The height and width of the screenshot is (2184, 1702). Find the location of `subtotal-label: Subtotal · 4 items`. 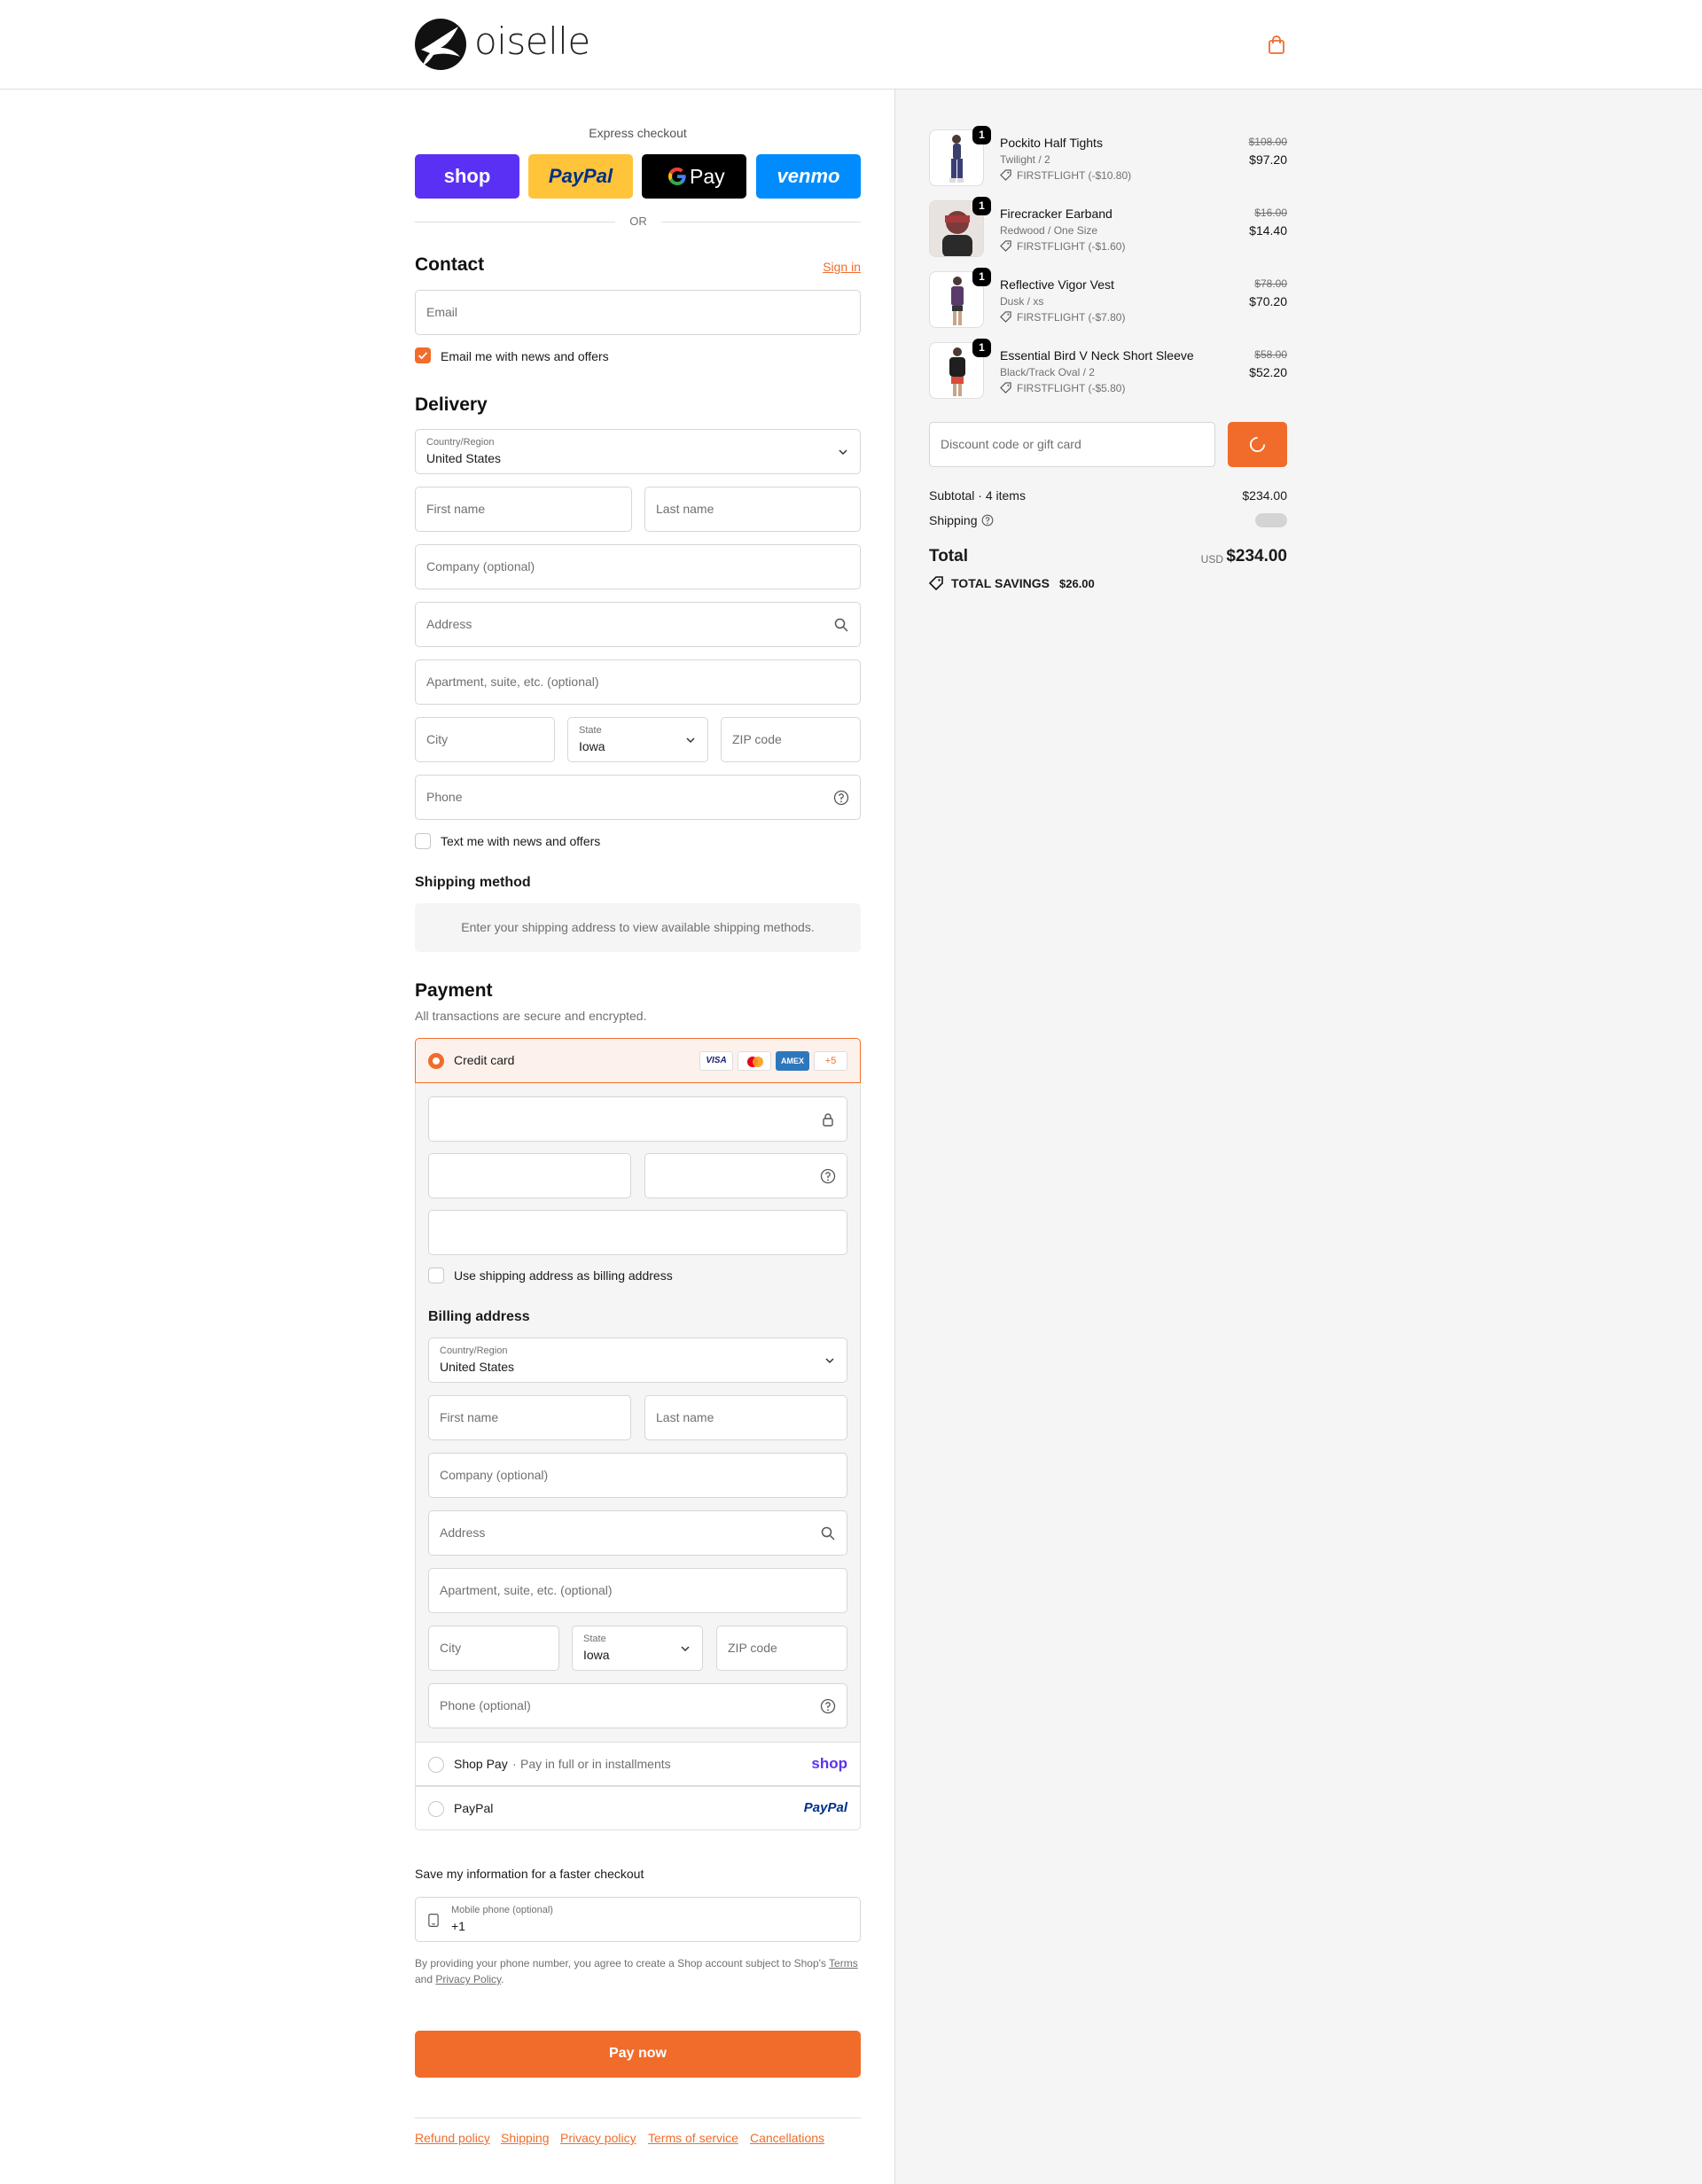

subtotal-label: Subtotal · 4 items is located at coordinates (977, 495).